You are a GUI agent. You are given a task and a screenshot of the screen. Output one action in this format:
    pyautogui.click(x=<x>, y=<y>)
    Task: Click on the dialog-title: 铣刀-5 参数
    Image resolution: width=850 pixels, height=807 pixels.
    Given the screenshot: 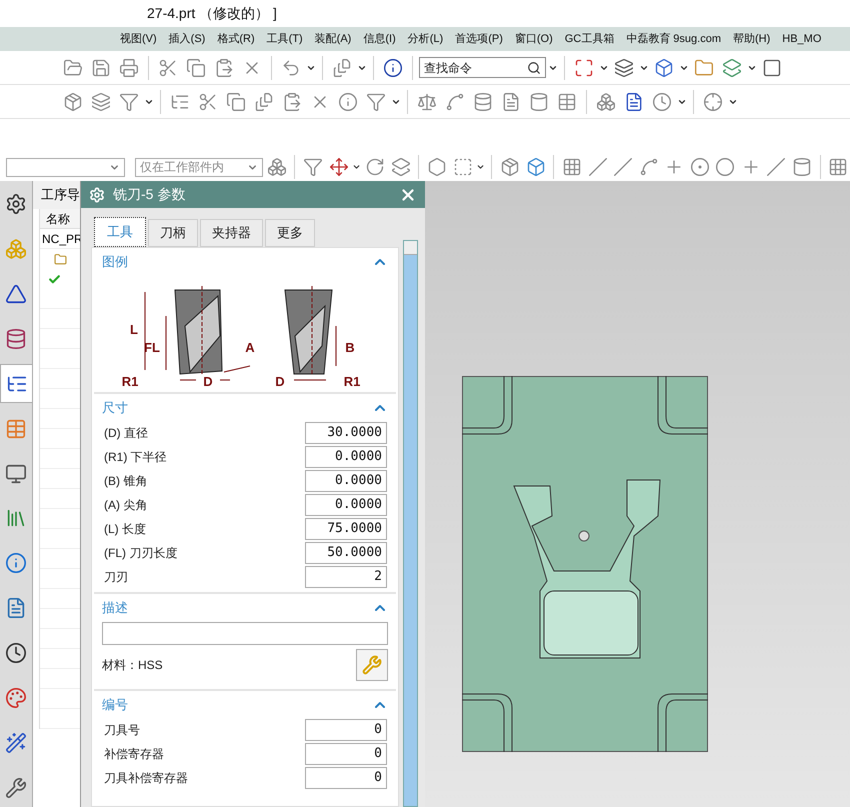 What is the action you would take?
    pyautogui.click(x=149, y=194)
    